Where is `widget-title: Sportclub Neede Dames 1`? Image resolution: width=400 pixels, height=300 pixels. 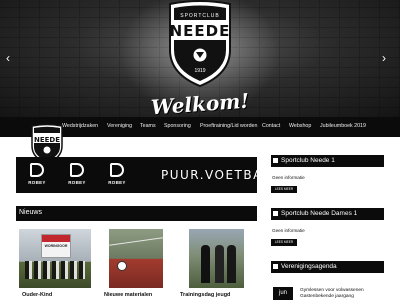
widget-title: Sportclub Neede Dames 1 is located at coordinates (319, 213).